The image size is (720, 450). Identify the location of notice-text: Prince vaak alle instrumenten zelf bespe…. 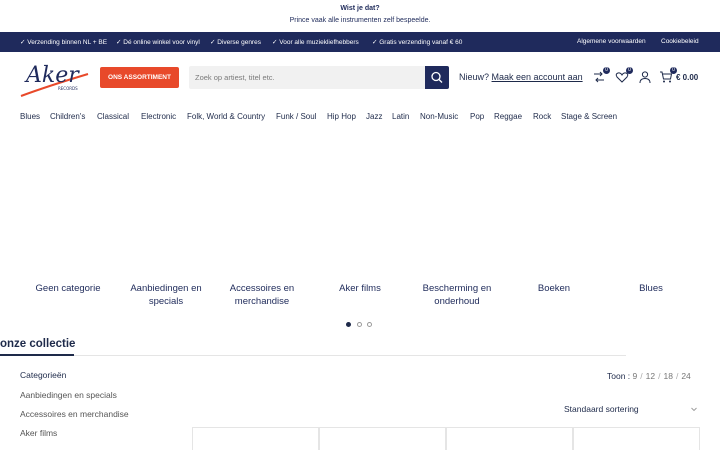
(360, 20).